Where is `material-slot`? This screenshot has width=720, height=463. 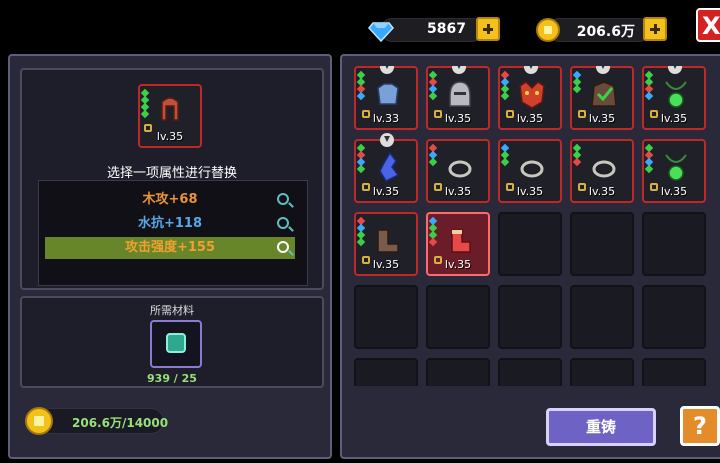
material-slot is located at coordinates (176, 344).